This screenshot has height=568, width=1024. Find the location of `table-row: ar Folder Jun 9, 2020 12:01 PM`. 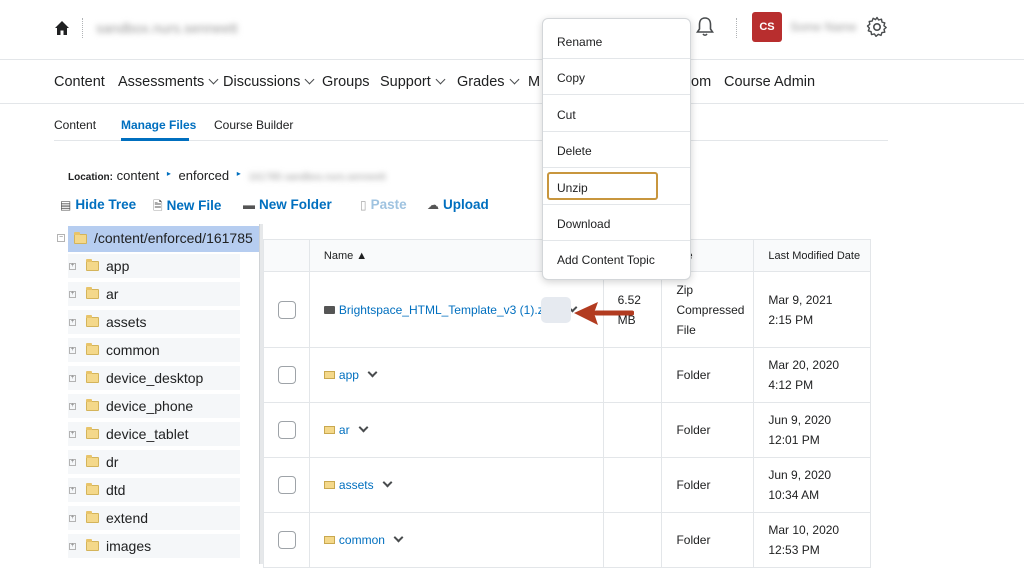

table-row: ar Folder Jun 9, 2020 12:01 PM is located at coordinates (567, 430).